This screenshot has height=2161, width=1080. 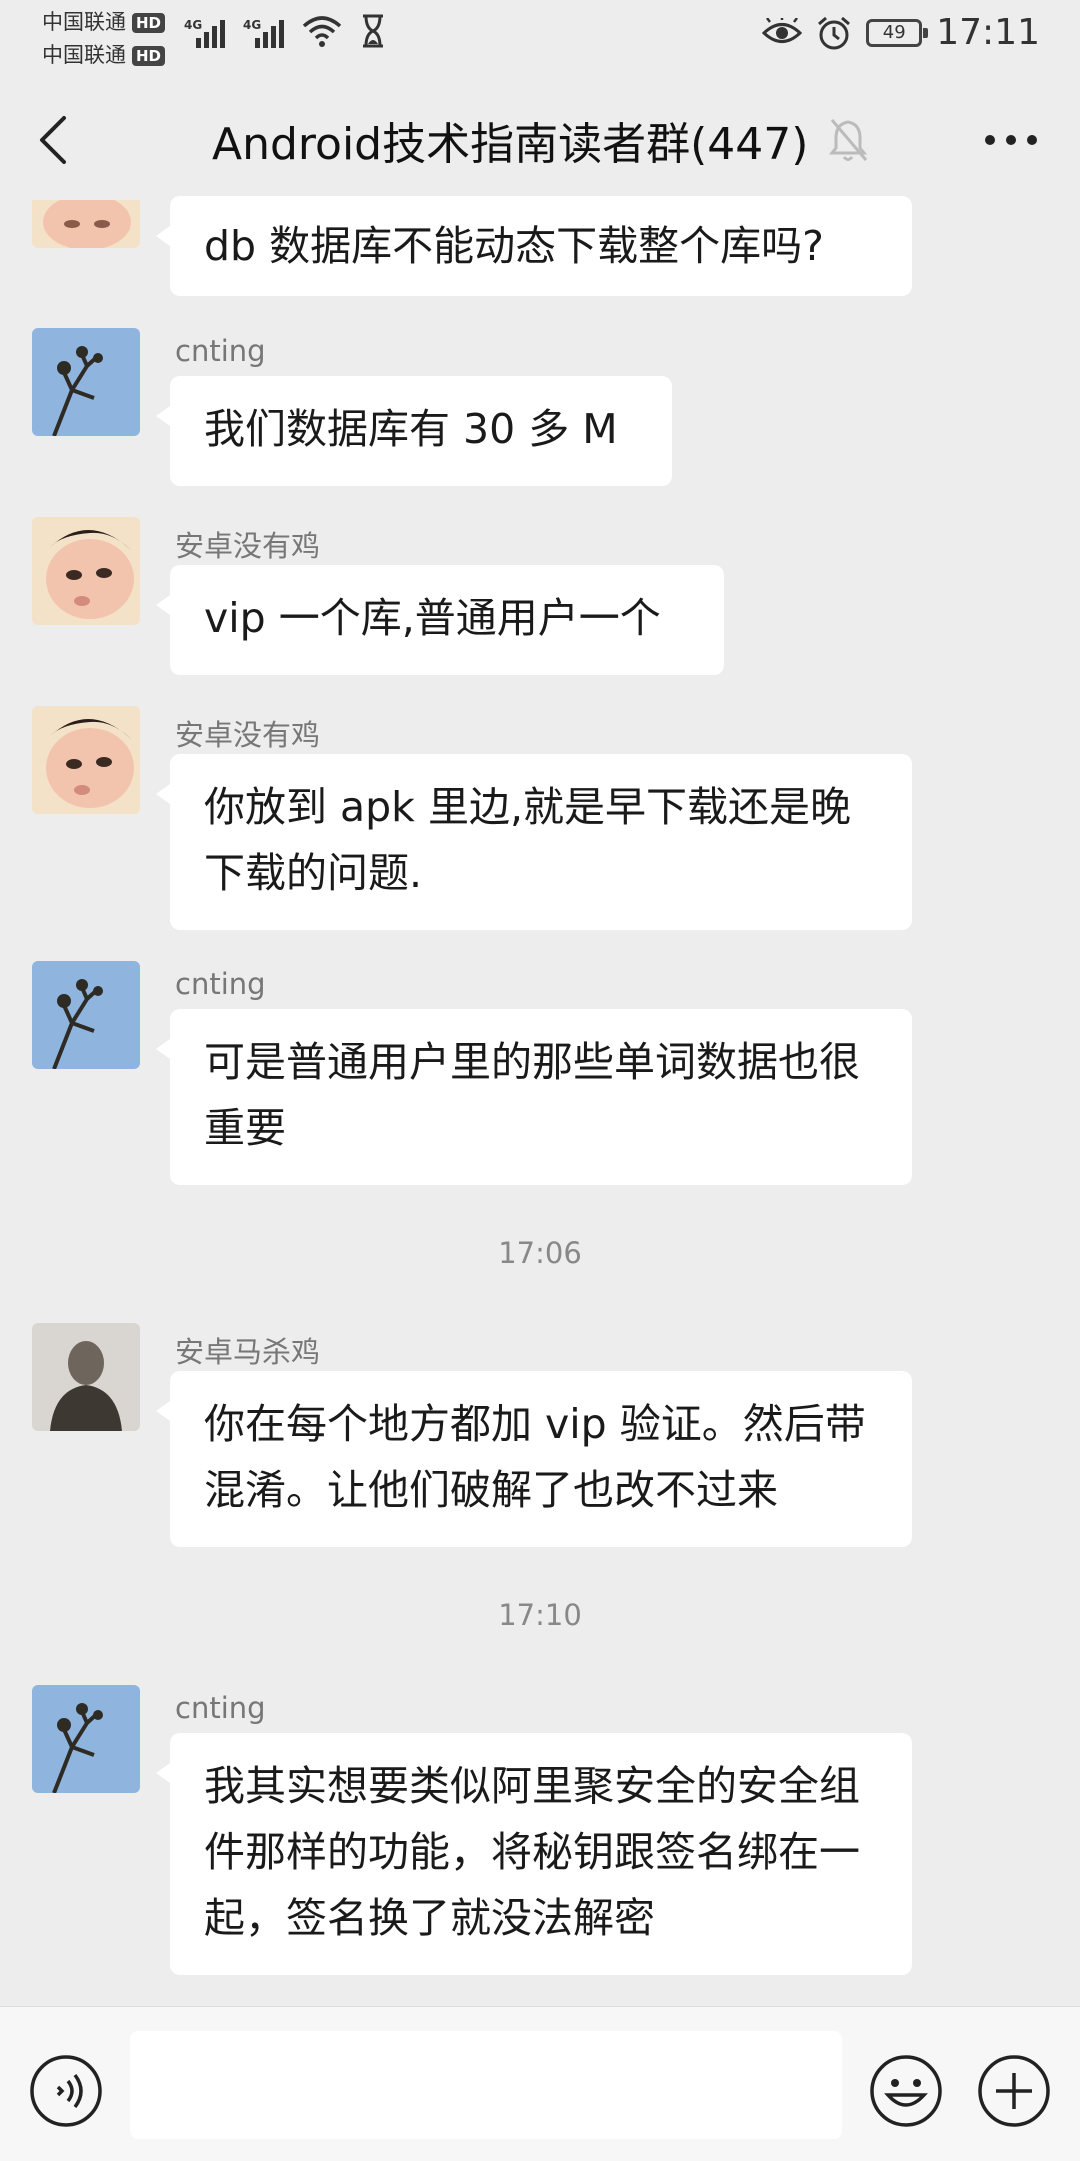 I want to click on mute-bell-icon, so click(x=848, y=140).